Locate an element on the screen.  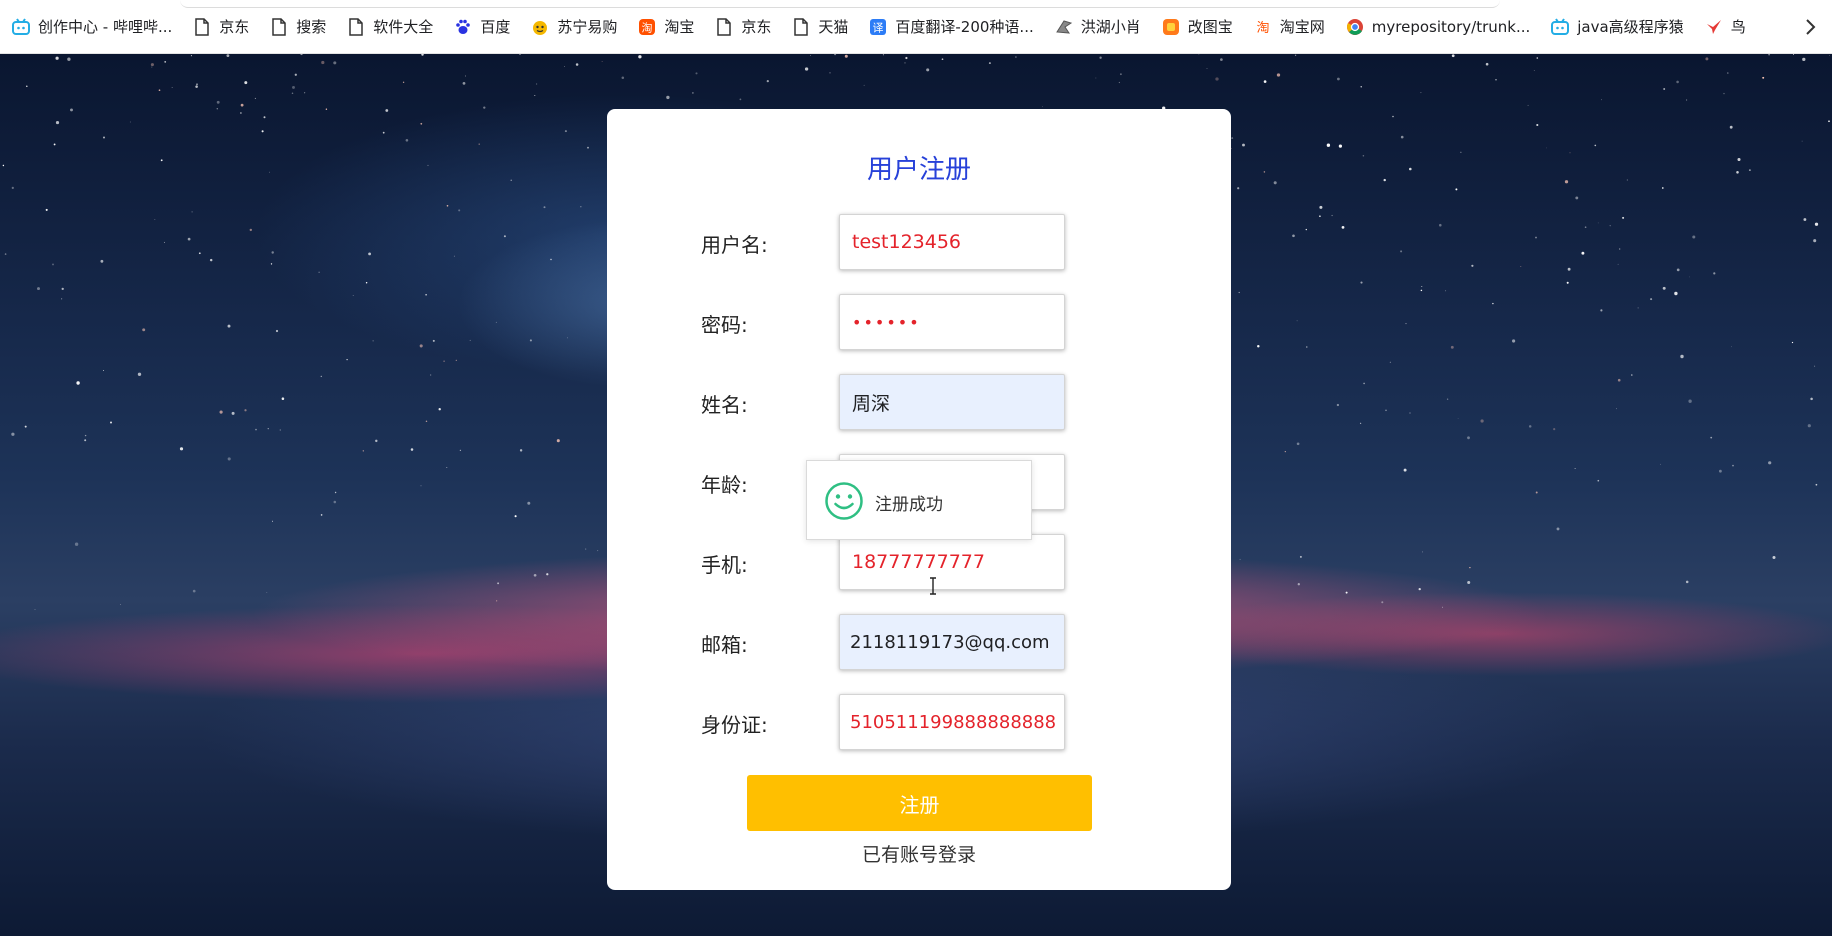
bookmark-label: 京东 is located at coordinates (234, 27).